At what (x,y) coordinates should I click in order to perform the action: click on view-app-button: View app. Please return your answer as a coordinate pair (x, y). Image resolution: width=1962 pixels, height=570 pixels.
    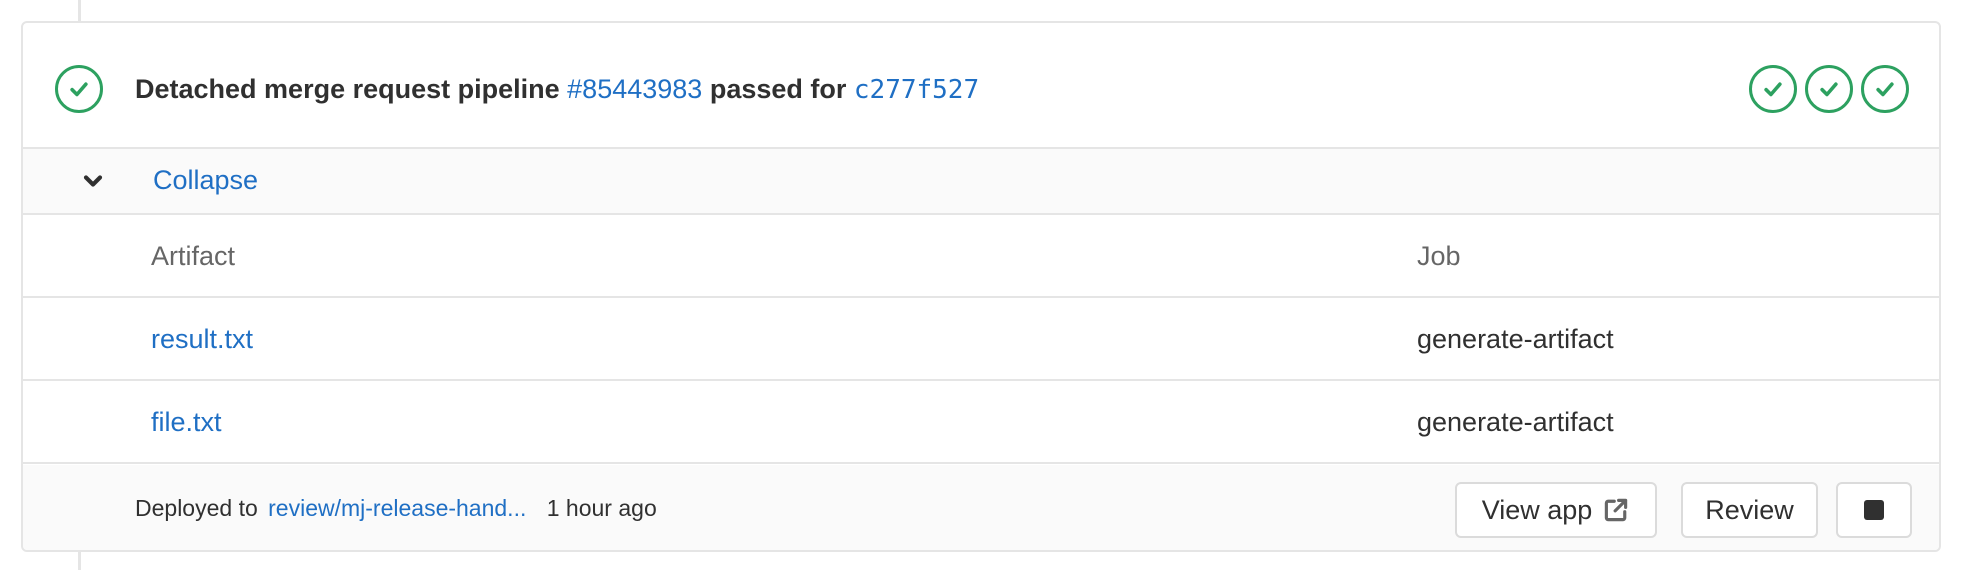
    Looking at the image, I should click on (1556, 510).